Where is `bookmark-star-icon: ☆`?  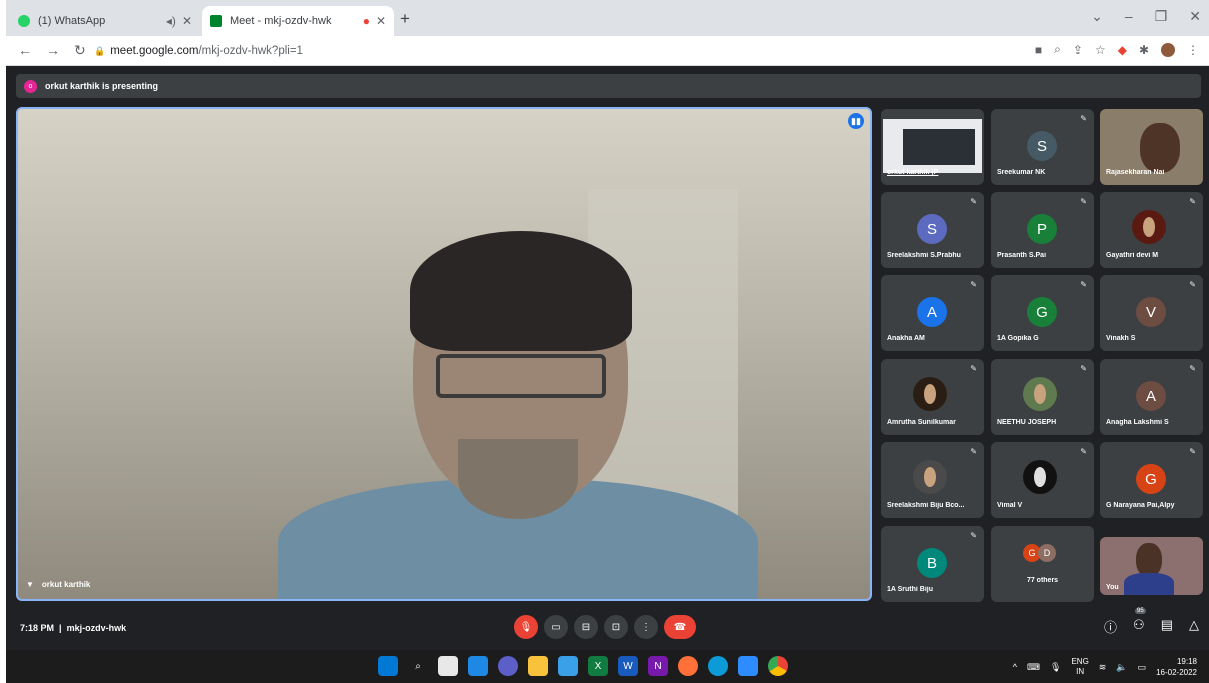
bookmark-star-icon: ☆ is located at coordinates (1100, 50).